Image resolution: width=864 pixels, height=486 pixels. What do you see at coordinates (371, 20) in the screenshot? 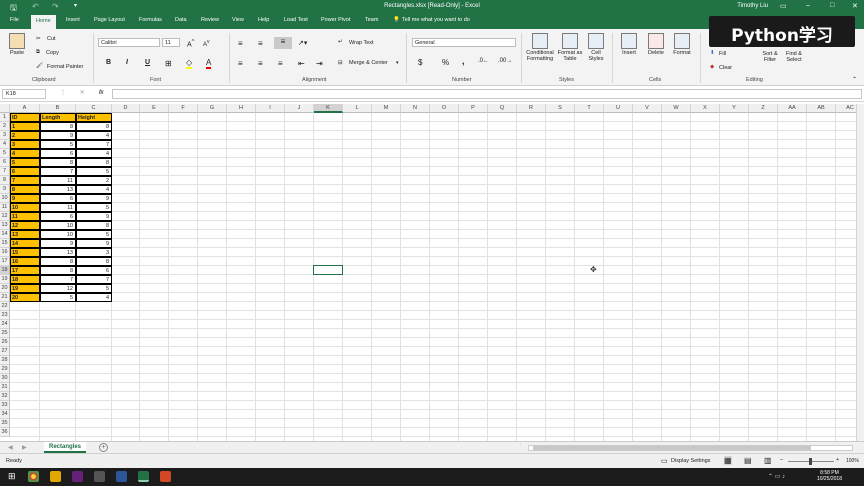
I see `tab-team: Team` at bounding box center [371, 20].